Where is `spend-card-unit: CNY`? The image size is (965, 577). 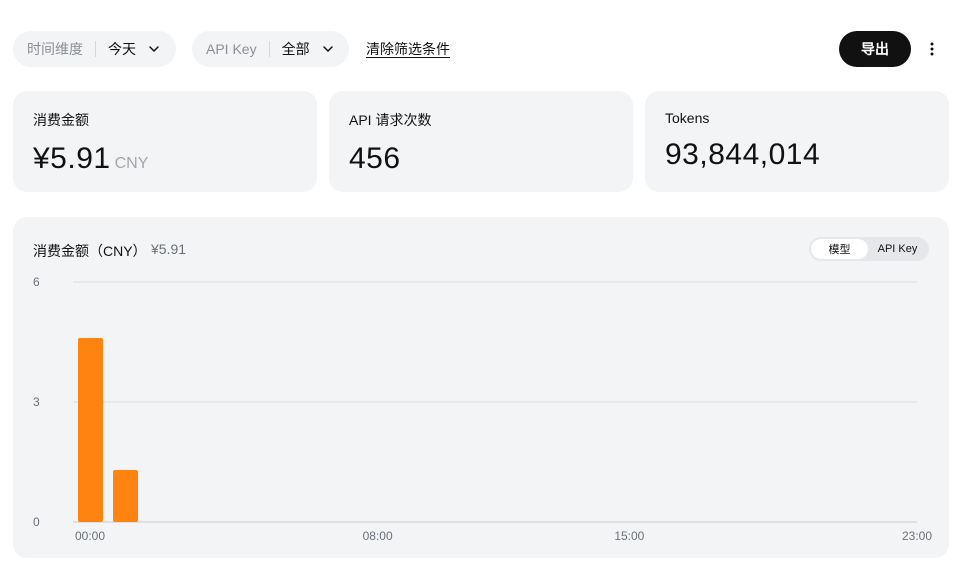 spend-card-unit: CNY is located at coordinates (131, 163).